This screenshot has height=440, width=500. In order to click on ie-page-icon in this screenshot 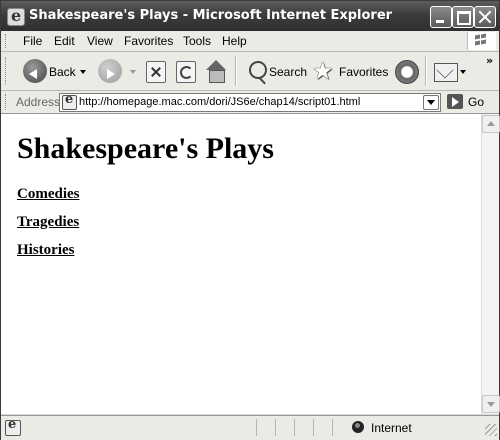, I will do `click(16, 16)`.